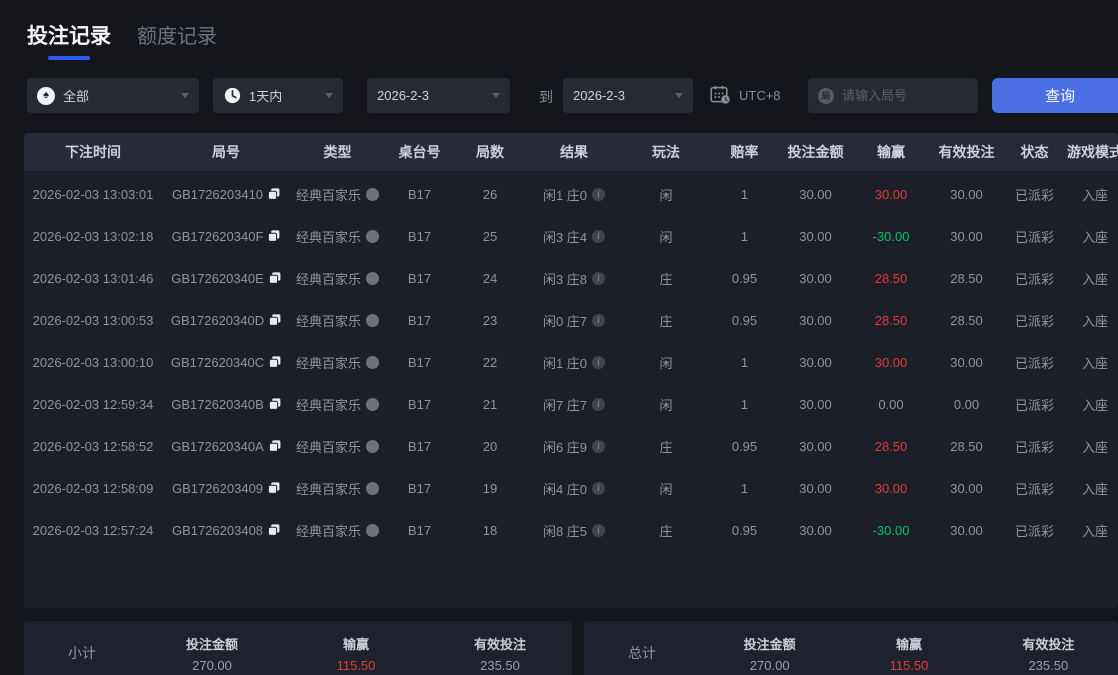 This screenshot has width=1118, height=675. I want to click on col-header-play: 玩法, so click(666, 152).